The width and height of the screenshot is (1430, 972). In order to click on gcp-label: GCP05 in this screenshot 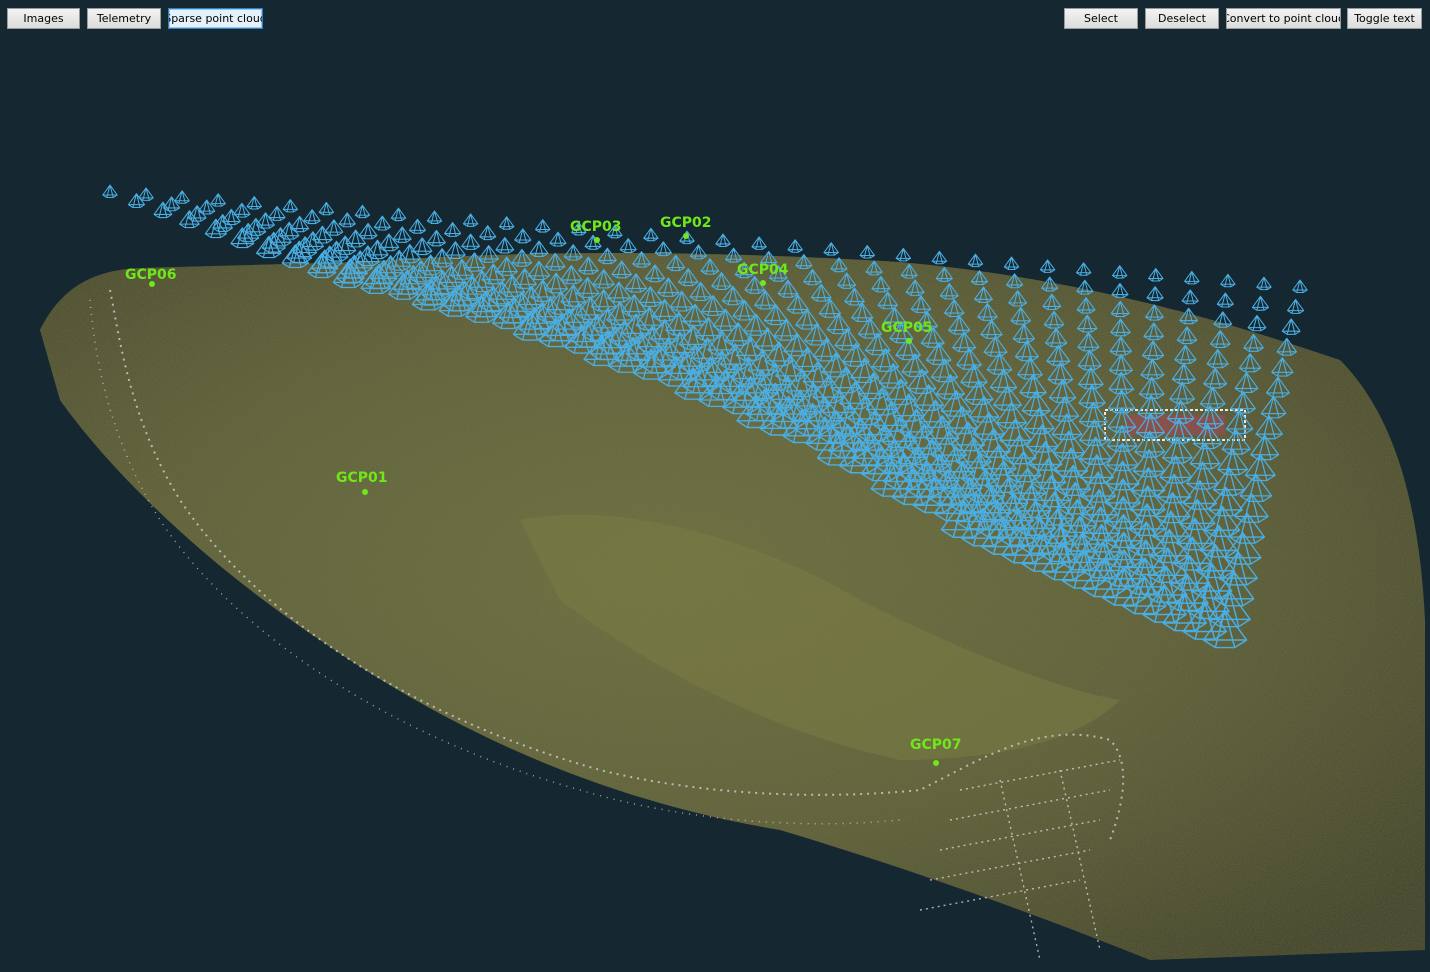, I will do `click(907, 328)`.